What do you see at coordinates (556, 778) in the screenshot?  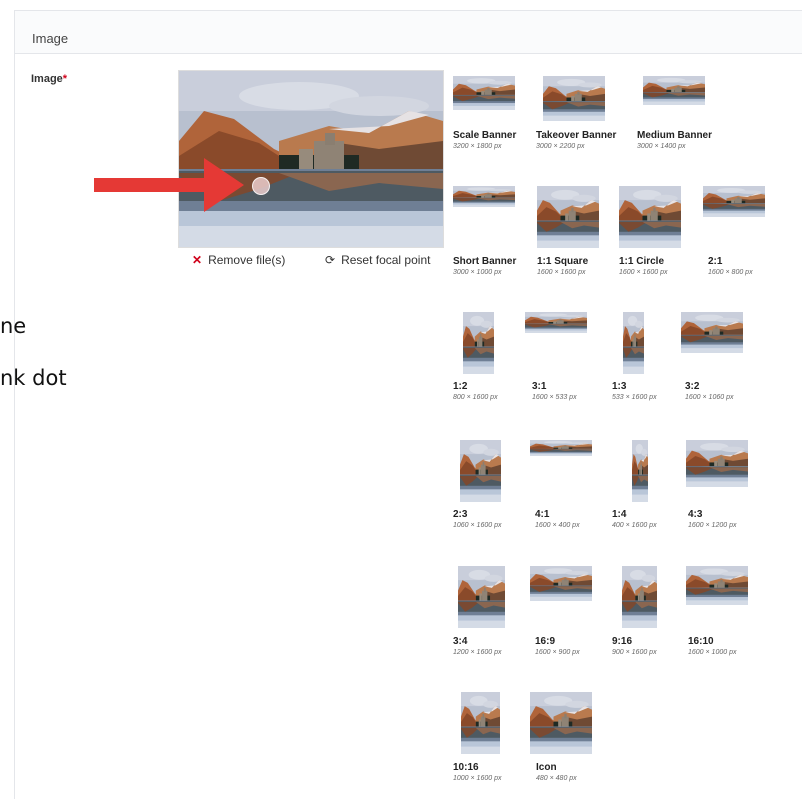 I see `crop-dimensions: 480 × 480 px` at bounding box center [556, 778].